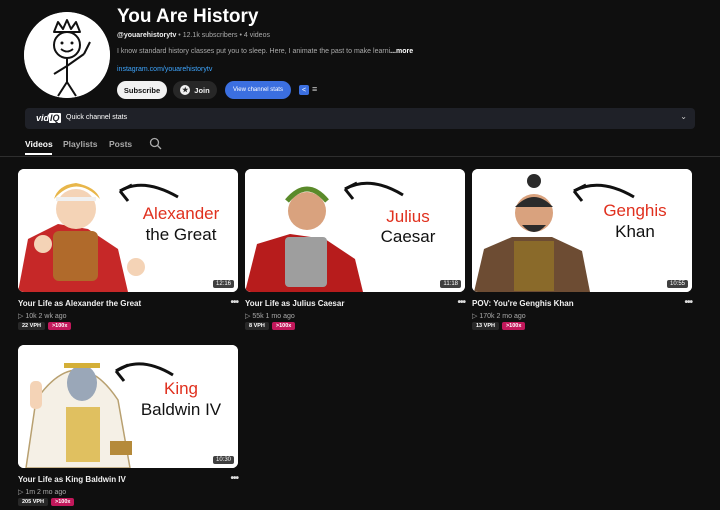 The width and height of the screenshot is (720, 510). I want to click on vidiq-badges: 205 VPH >100x, so click(46, 502).